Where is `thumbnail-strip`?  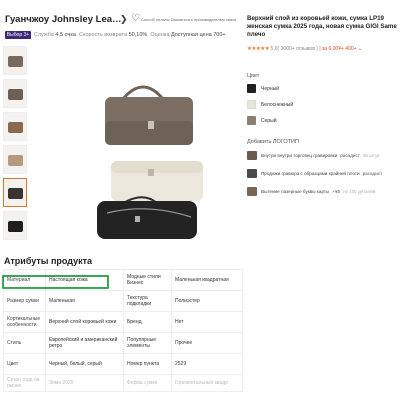 thumbnail-strip is located at coordinates (16, 145).